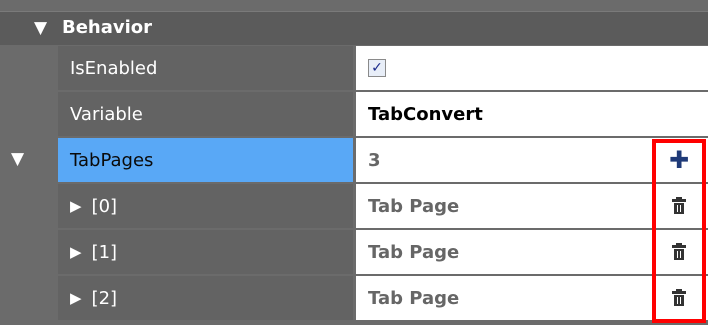 This screenshot has height=325, width=708. I want to click on tabpage-item: ▶ [0], so click(205, 206).